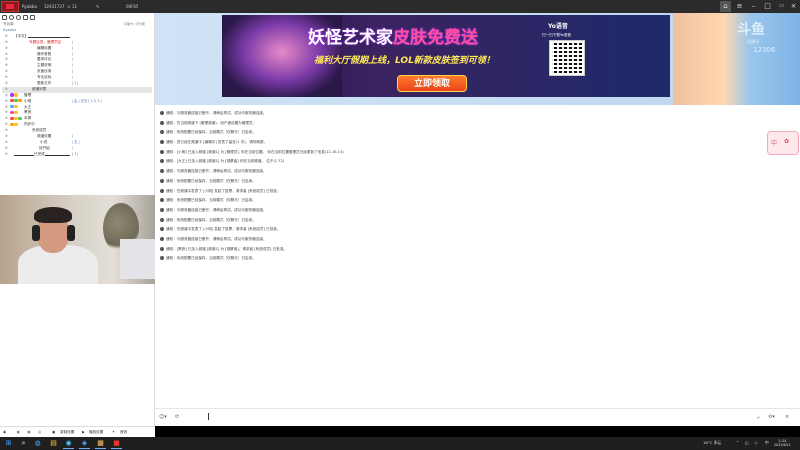 This screenshot has width=800, height=450. What do you see at coordinates (29, 6) in the screenshot?
I see `app-name: Ryabba` at bounding box center [29, 6].